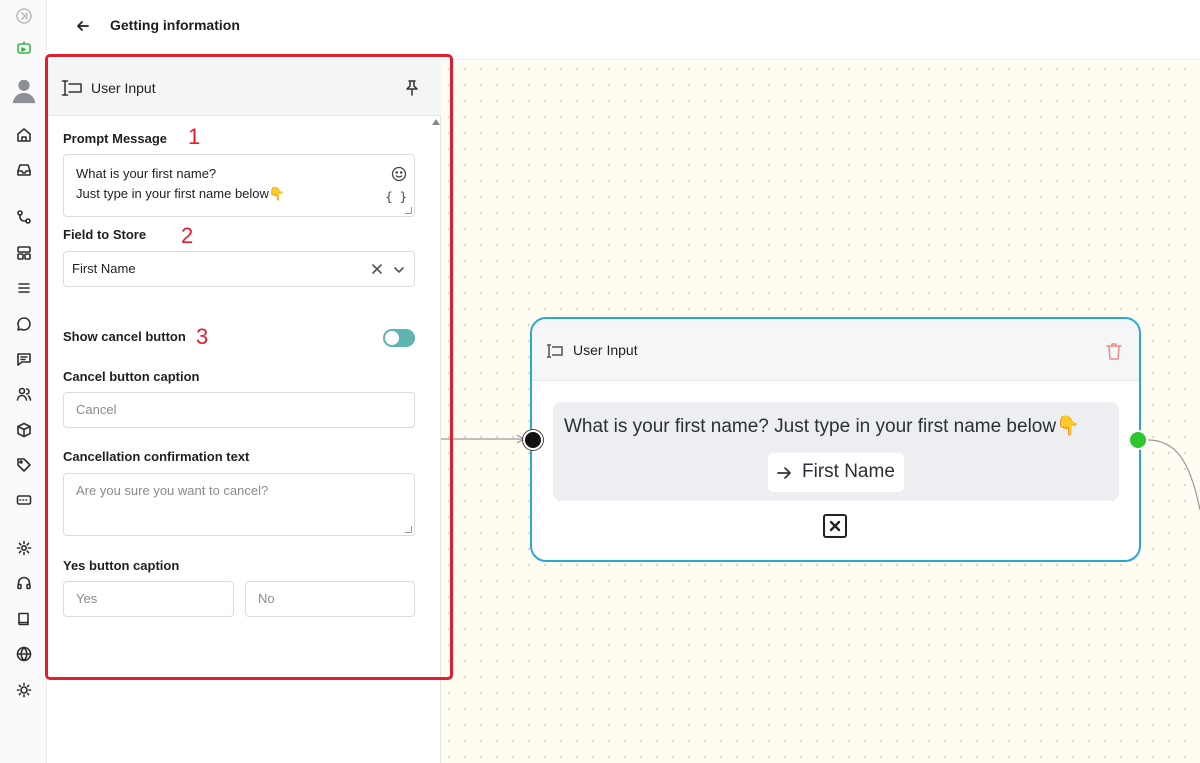 Image resolution: width=1200 pixels, height=763 pixels. Describe the element at coordinates (835, 350) in the screenshot. I see `node-header: User Input` at that location.